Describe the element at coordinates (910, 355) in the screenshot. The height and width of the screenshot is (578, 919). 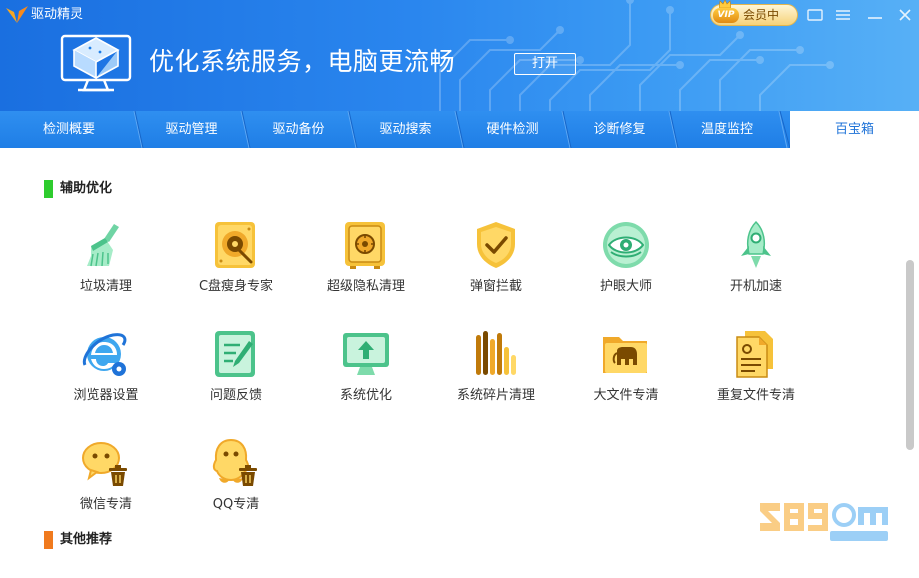
I see `scrollbar-thumb` at that location.